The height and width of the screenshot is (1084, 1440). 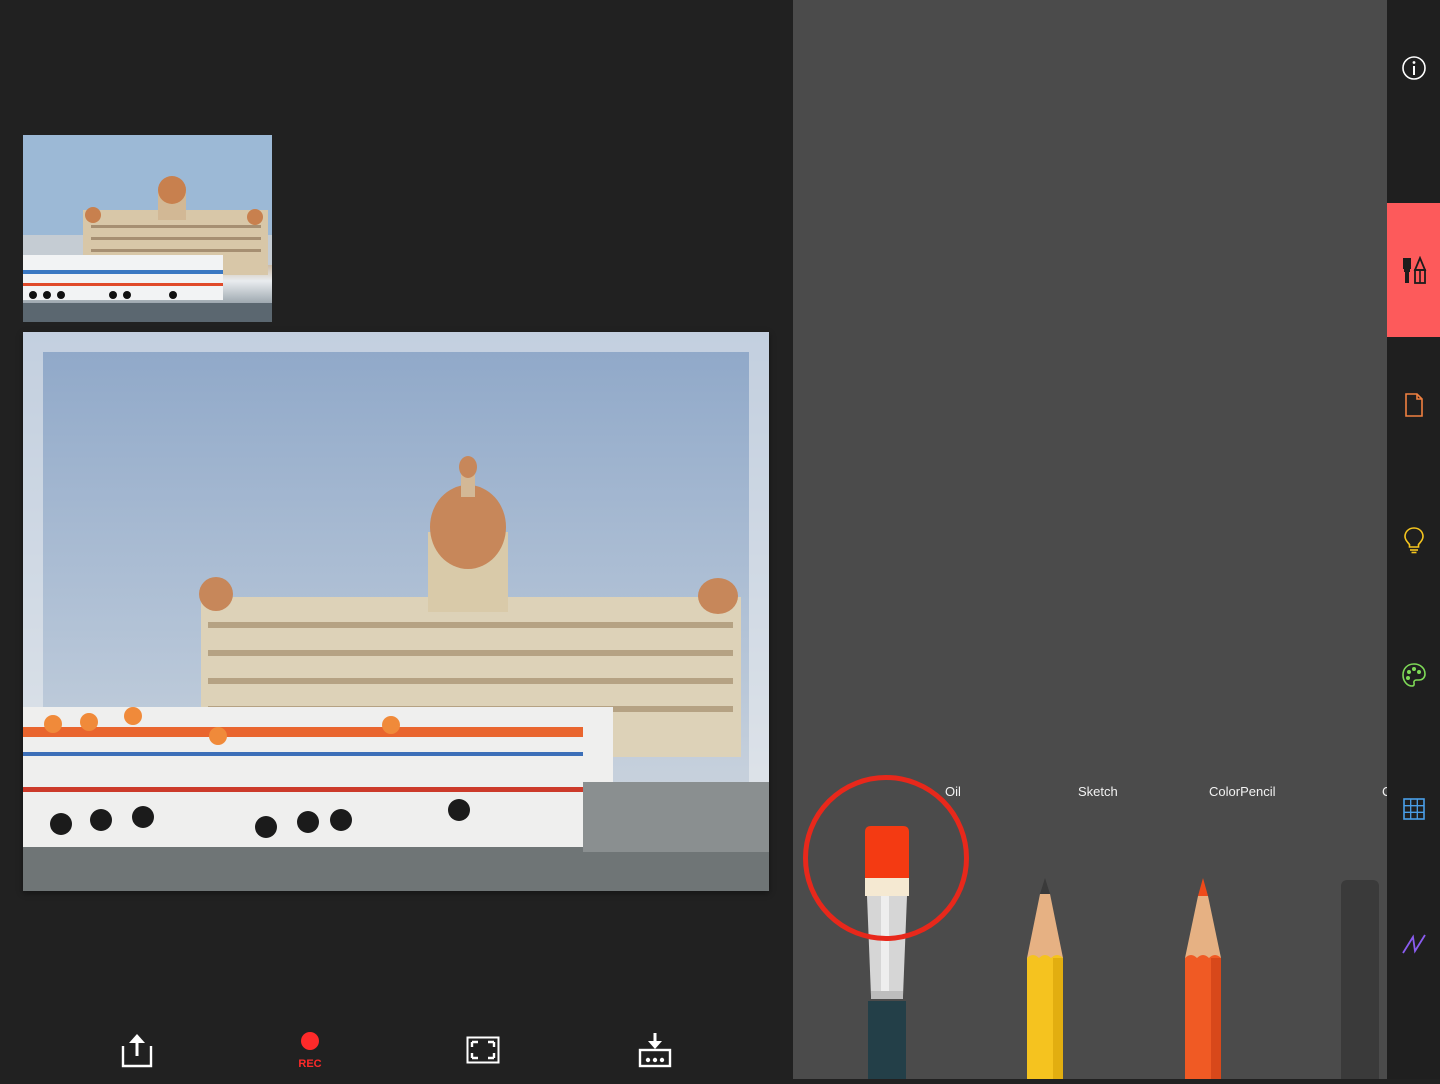 I want to click on palette-icon, so click(x=1413, y=675).